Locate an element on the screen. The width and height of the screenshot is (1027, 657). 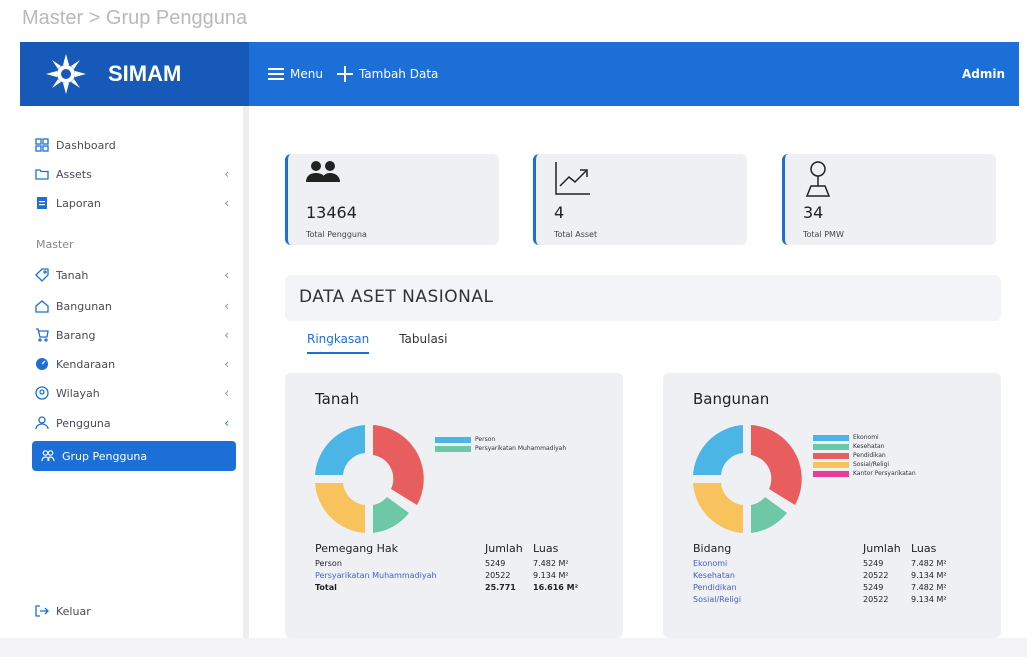
sidebar-item-laporan: Laporan ‹ is located at coordinates (136, 203).